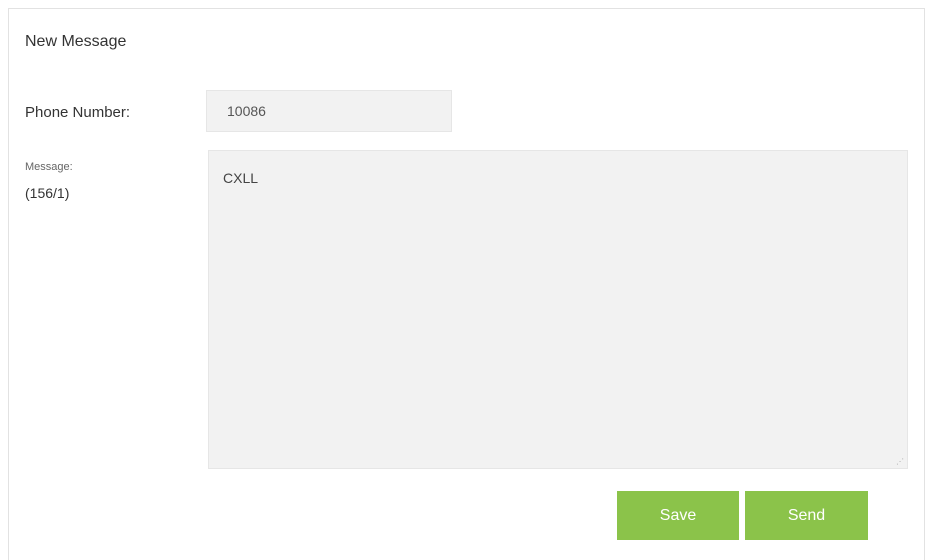  What do you see at coordinates (78, 112) in the screenshot?
I see `phone-number-label: Phone Number:` at bounding box center [78, 112].